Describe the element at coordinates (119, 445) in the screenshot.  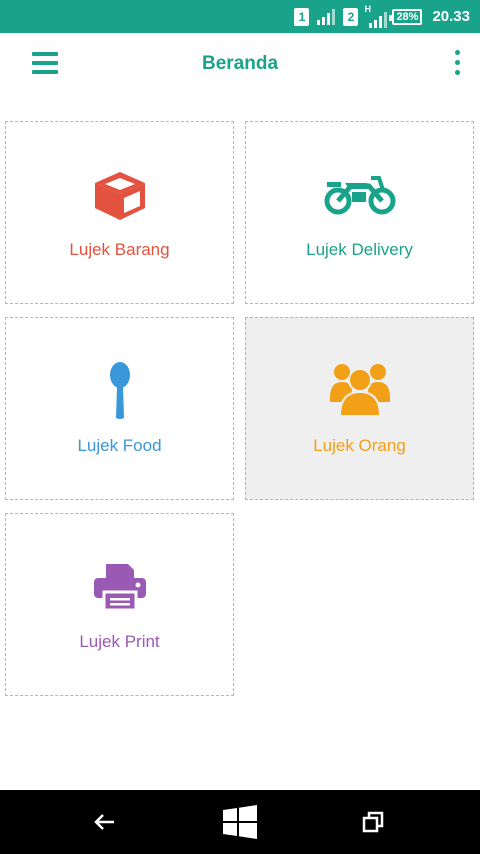
I see `service-label: Lujek Food` at that location.